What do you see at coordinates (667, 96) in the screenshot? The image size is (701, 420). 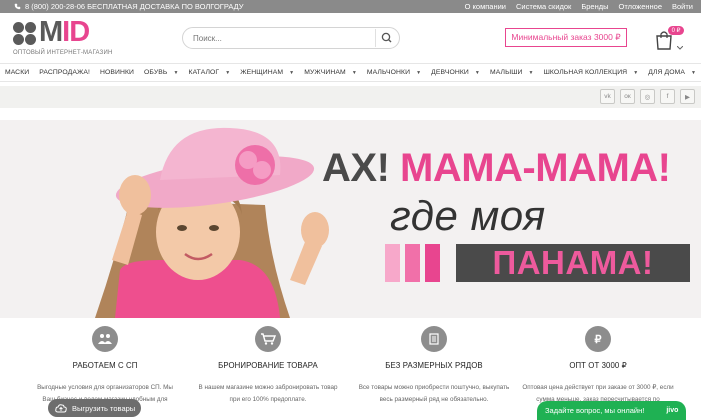 I see `facebook-icon: f` at bounding box center [667, 96].